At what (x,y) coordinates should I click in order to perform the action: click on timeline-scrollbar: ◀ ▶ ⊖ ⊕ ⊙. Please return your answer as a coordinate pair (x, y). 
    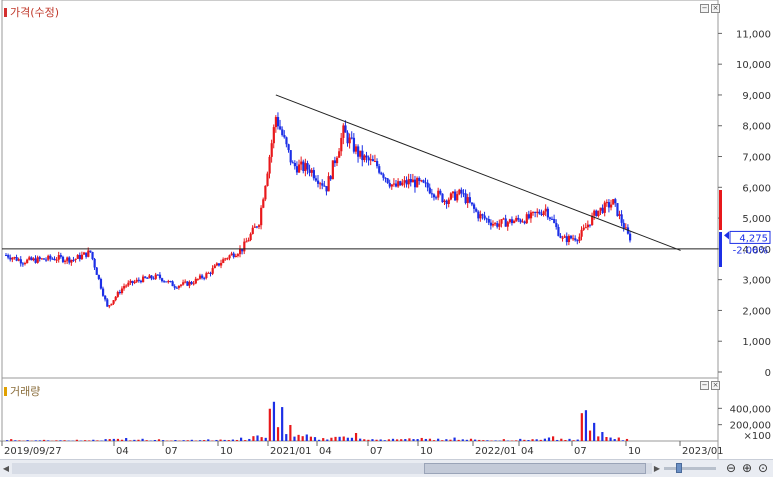
    Looking at the image, I should click on (386, 468).